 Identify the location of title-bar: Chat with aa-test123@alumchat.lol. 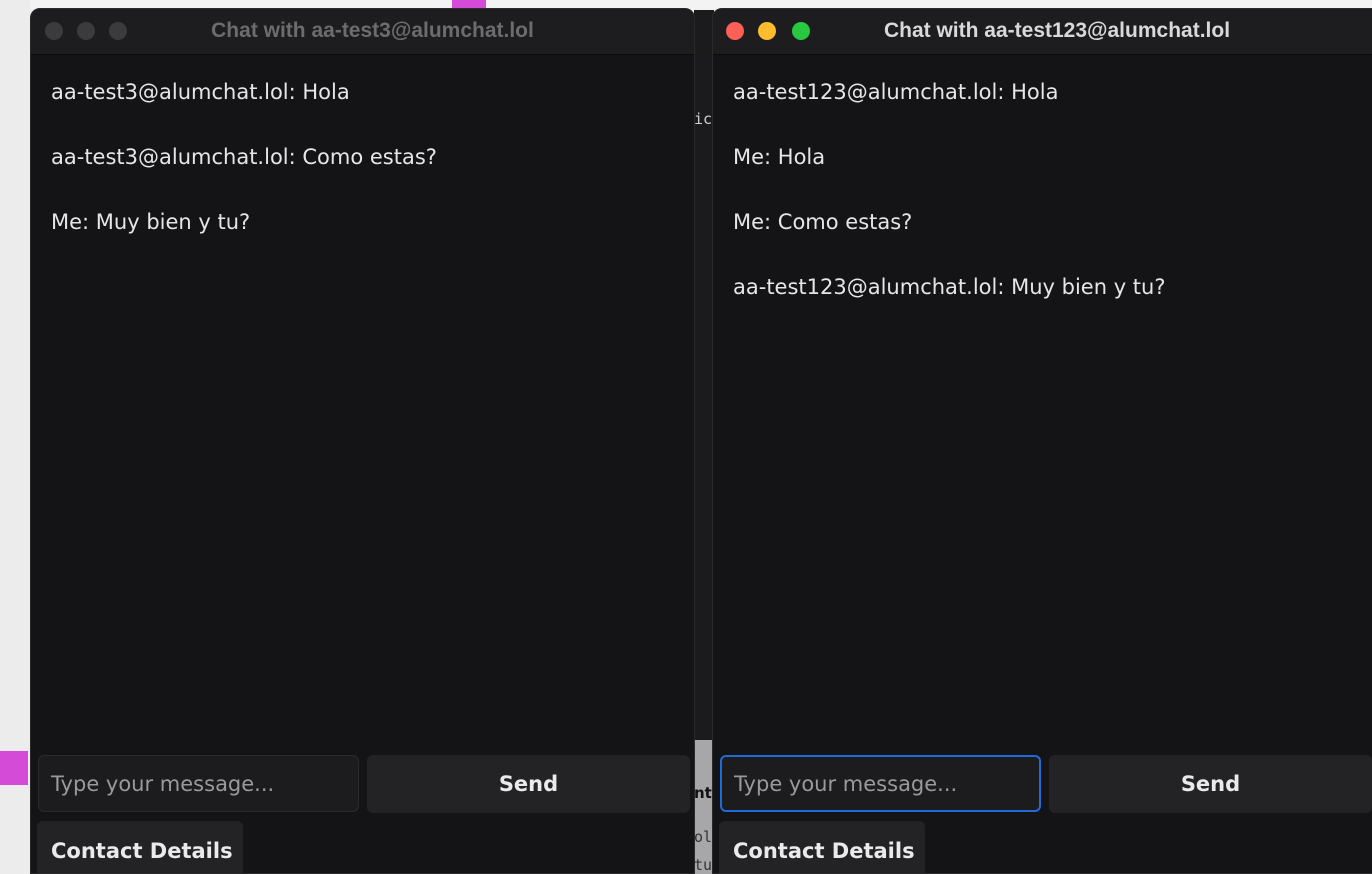
(1042, 32).